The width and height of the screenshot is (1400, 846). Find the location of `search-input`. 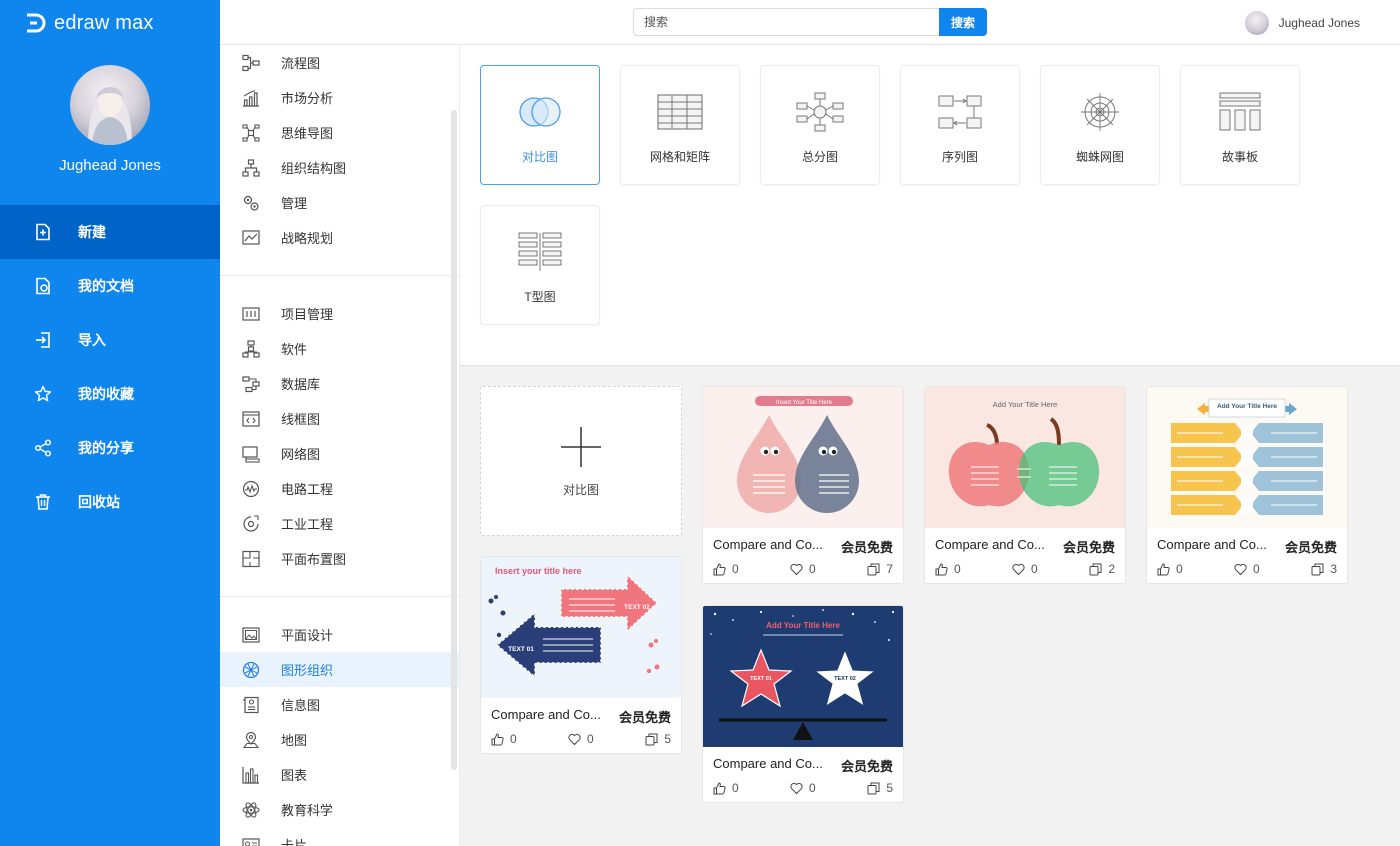

search-input is located at coordinates (786, 22).